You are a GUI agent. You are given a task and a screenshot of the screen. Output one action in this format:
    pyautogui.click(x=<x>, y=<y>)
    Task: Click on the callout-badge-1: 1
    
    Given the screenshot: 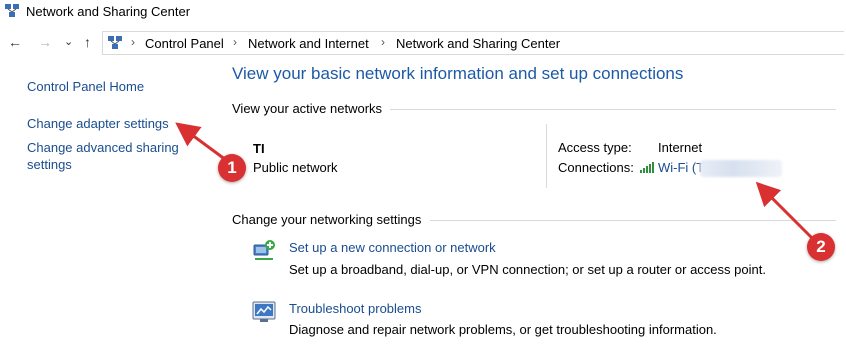 What is the action you would take?
    pyautogui.click(x=232, y=168)
    